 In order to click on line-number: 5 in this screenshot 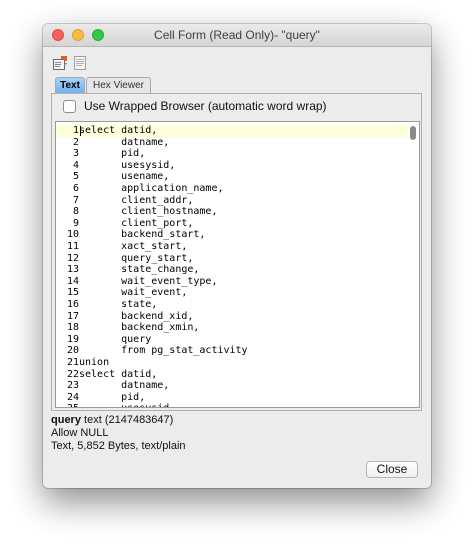, I will do `click(75, 177)`.